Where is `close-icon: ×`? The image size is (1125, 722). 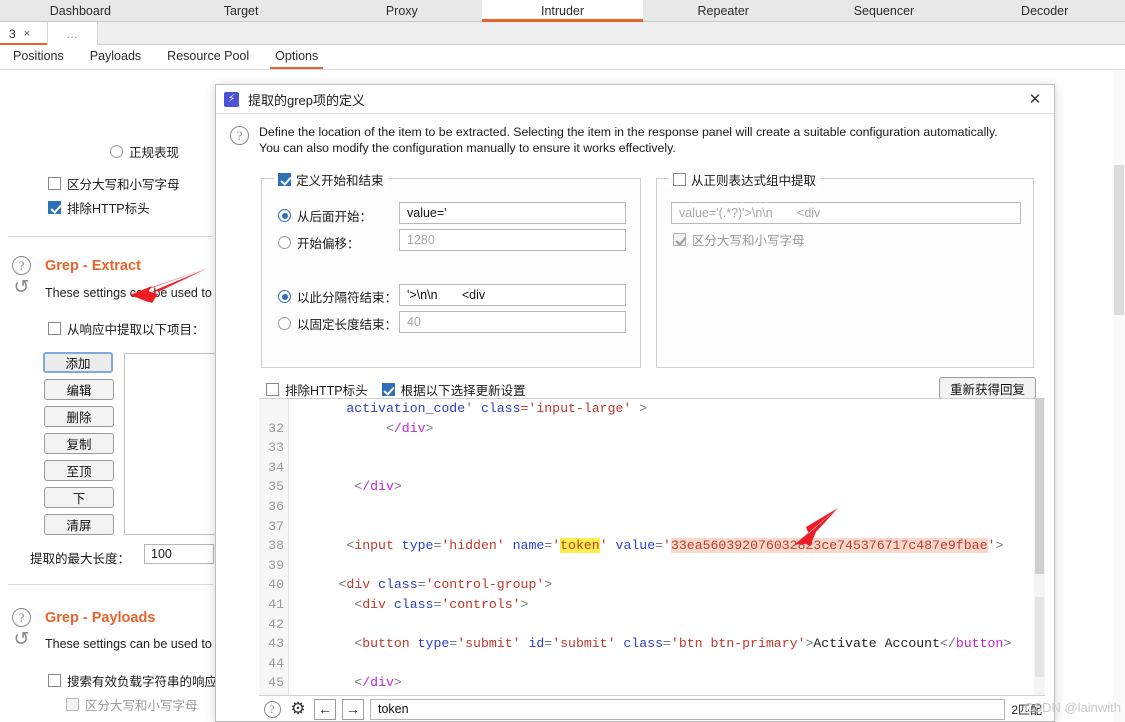
close-icon: × is located at coordinates (27, 34).